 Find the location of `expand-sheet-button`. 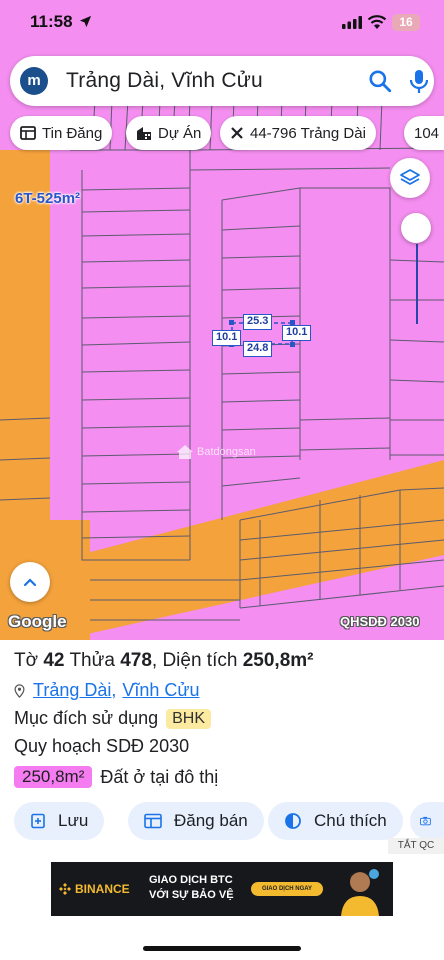

expand-sheet-button is located at coordinates (30, 582).